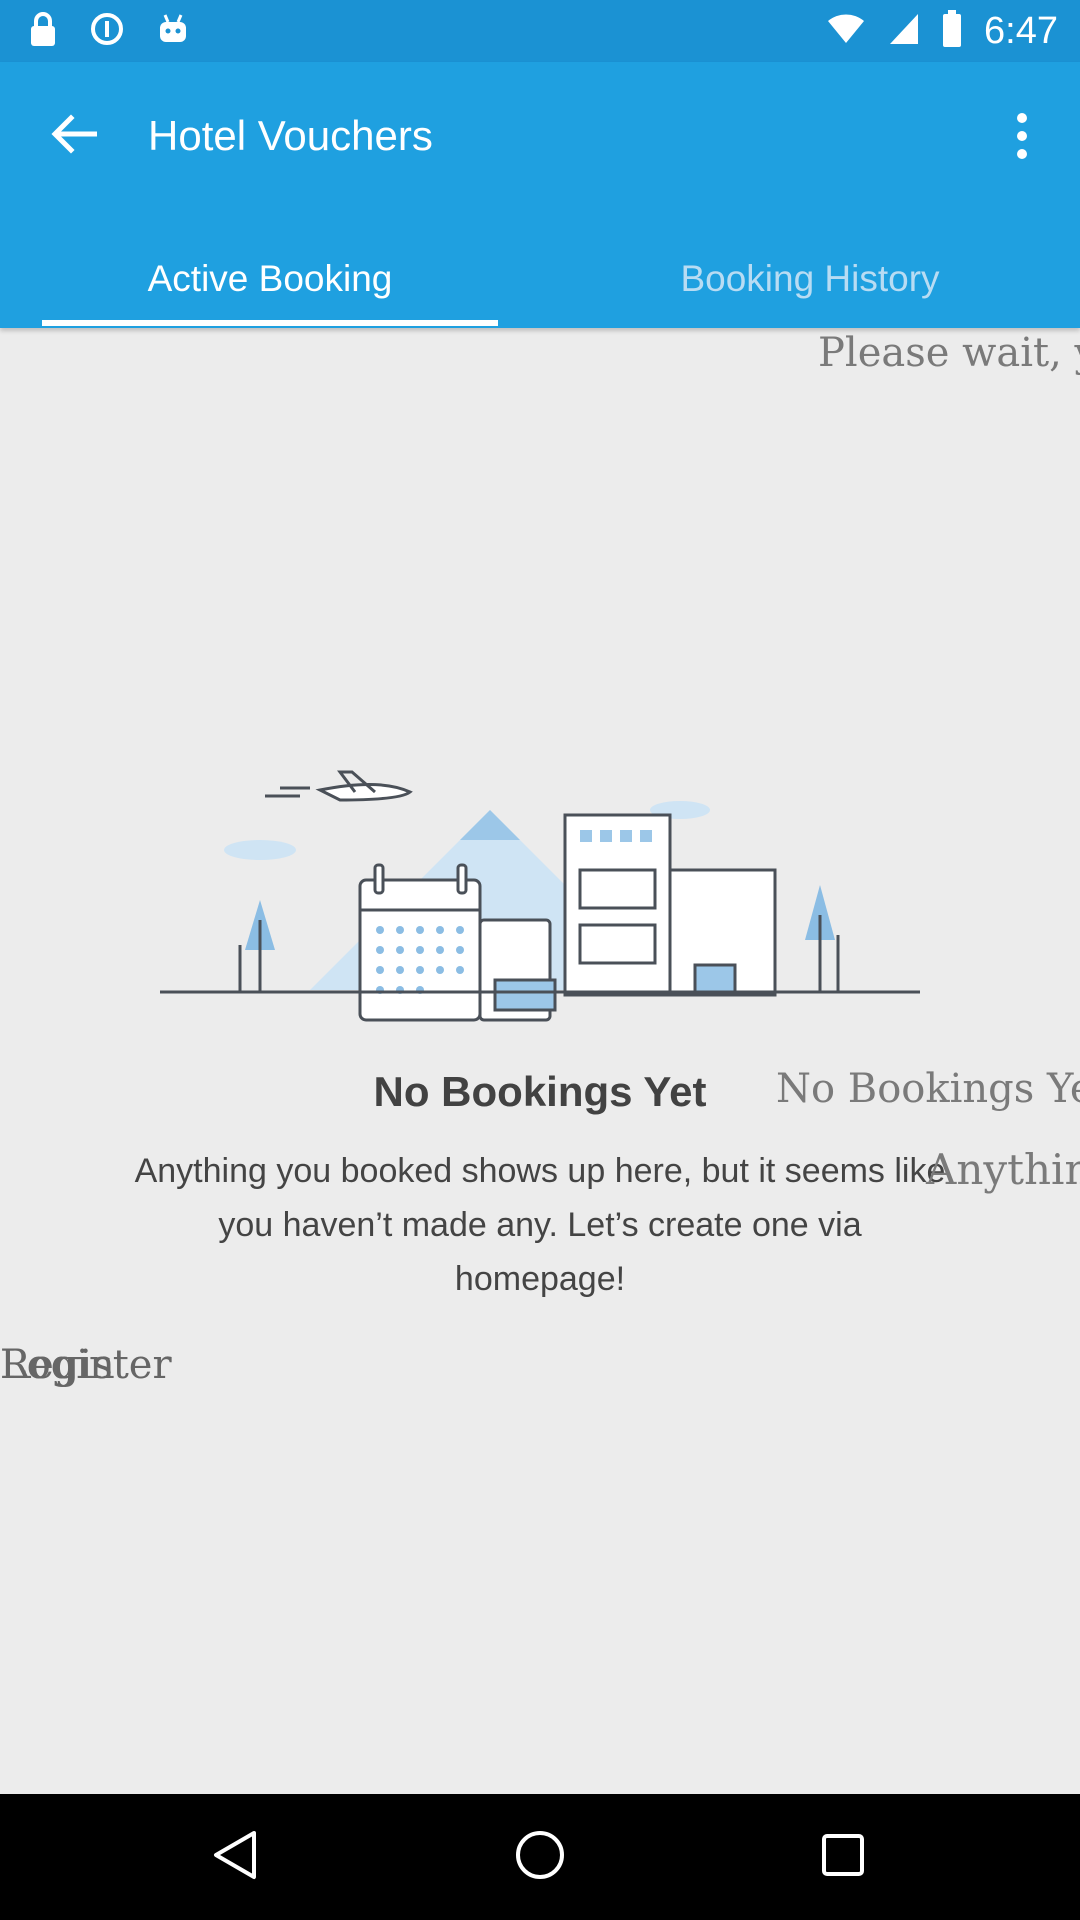 Image resolution: width=1080 pixels, height=1920 pixels. What do you see at coordinates (952, 31) in the screenshot?
I see `battery-icon` at bounding box center [952, 31].